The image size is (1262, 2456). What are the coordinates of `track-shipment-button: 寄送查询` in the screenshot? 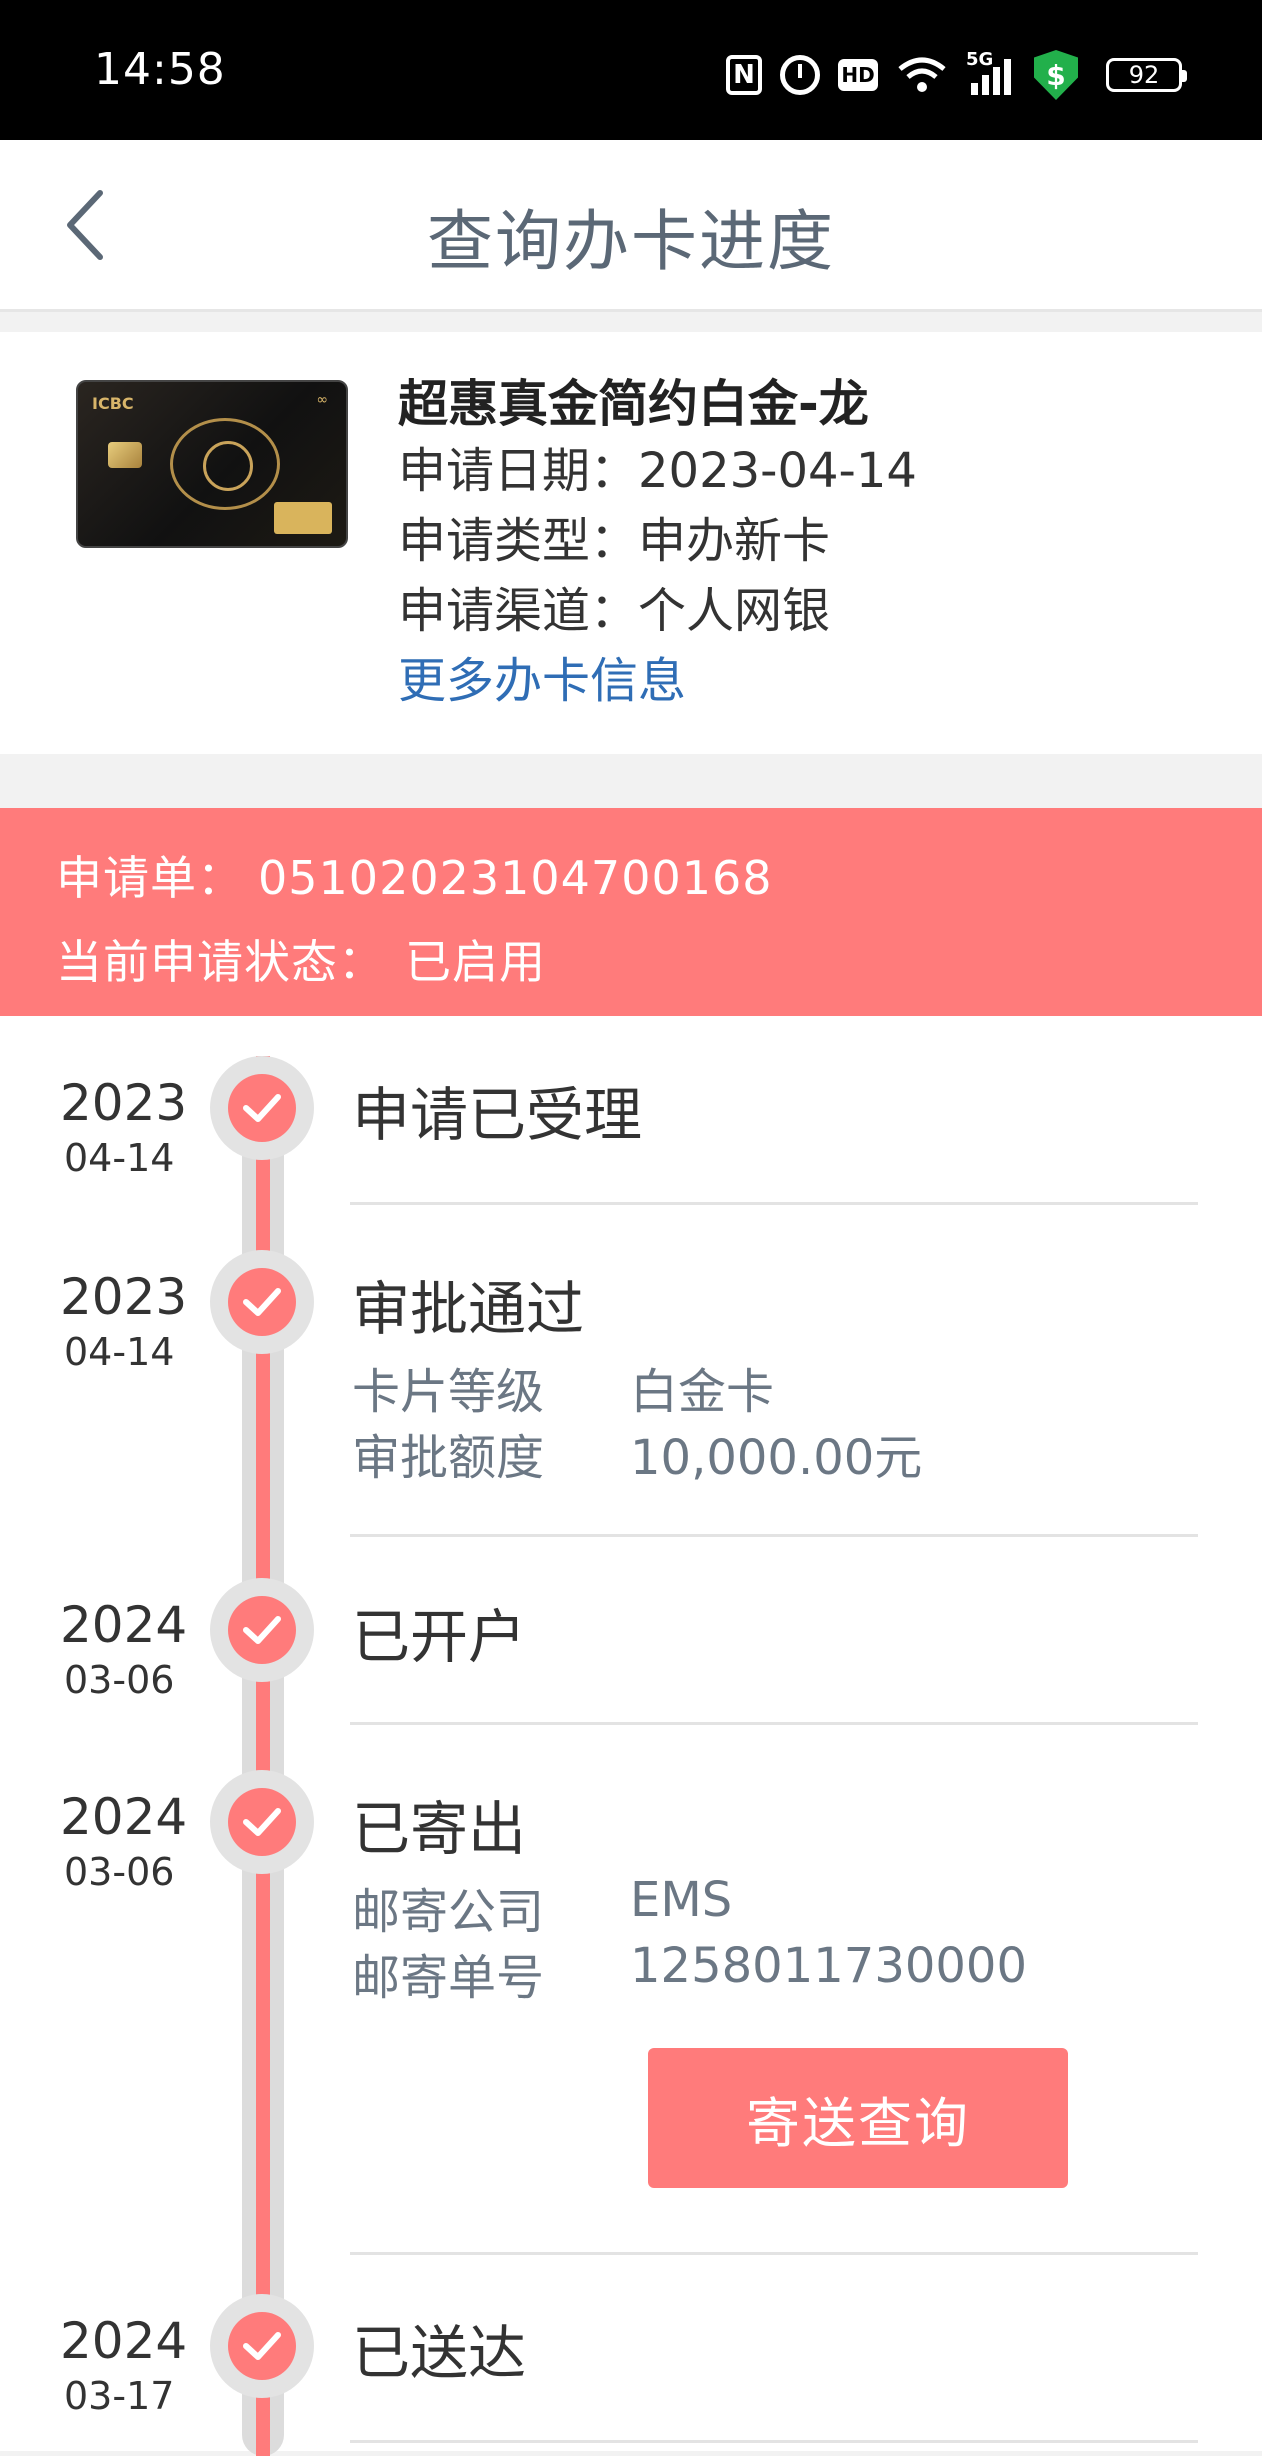 It's located at (858, 2118).